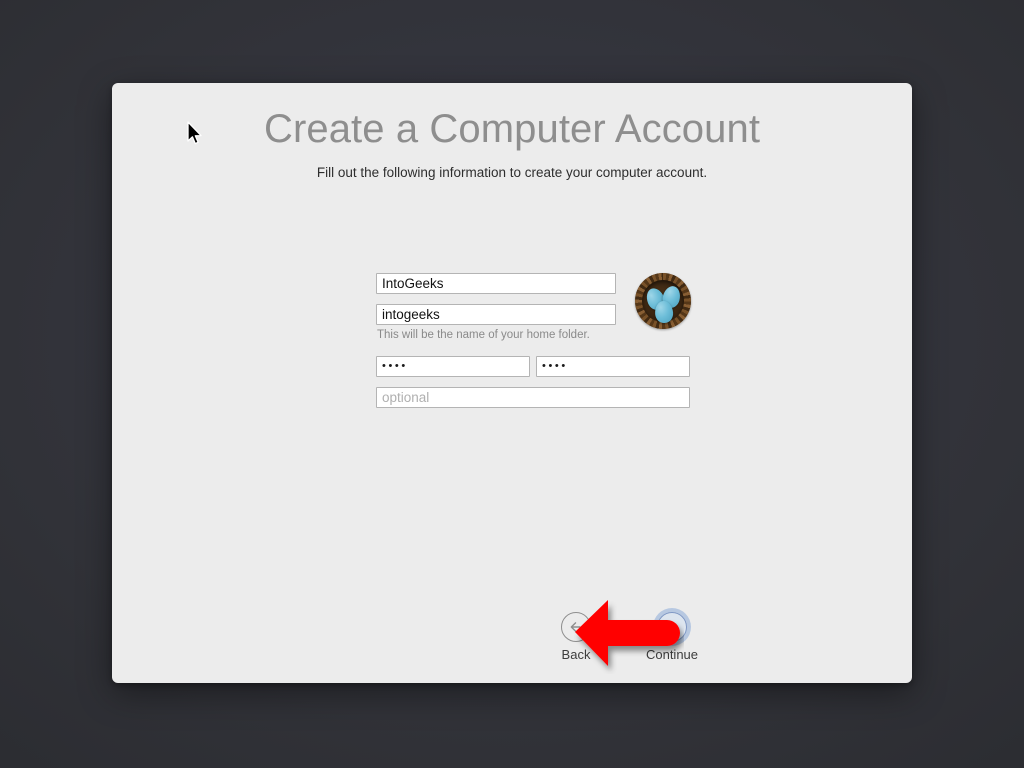 This screenshot has width=1024, height=768. I want to click on full-name-input: IntoGeeks, so click(496, 283).